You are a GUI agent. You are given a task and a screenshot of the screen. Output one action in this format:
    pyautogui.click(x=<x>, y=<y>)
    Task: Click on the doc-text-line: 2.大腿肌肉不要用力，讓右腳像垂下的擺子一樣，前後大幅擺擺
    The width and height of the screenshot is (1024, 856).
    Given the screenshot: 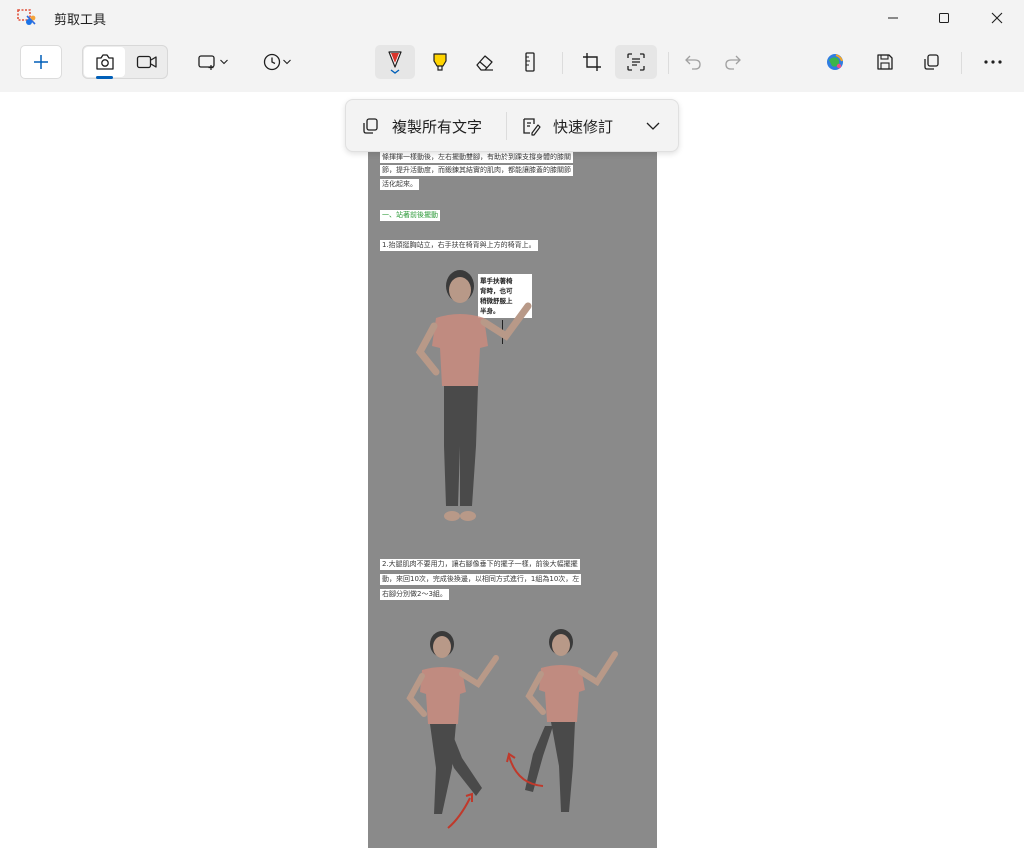 What is the action you would take?
    pyautogui.click(x=480, y=564)
    